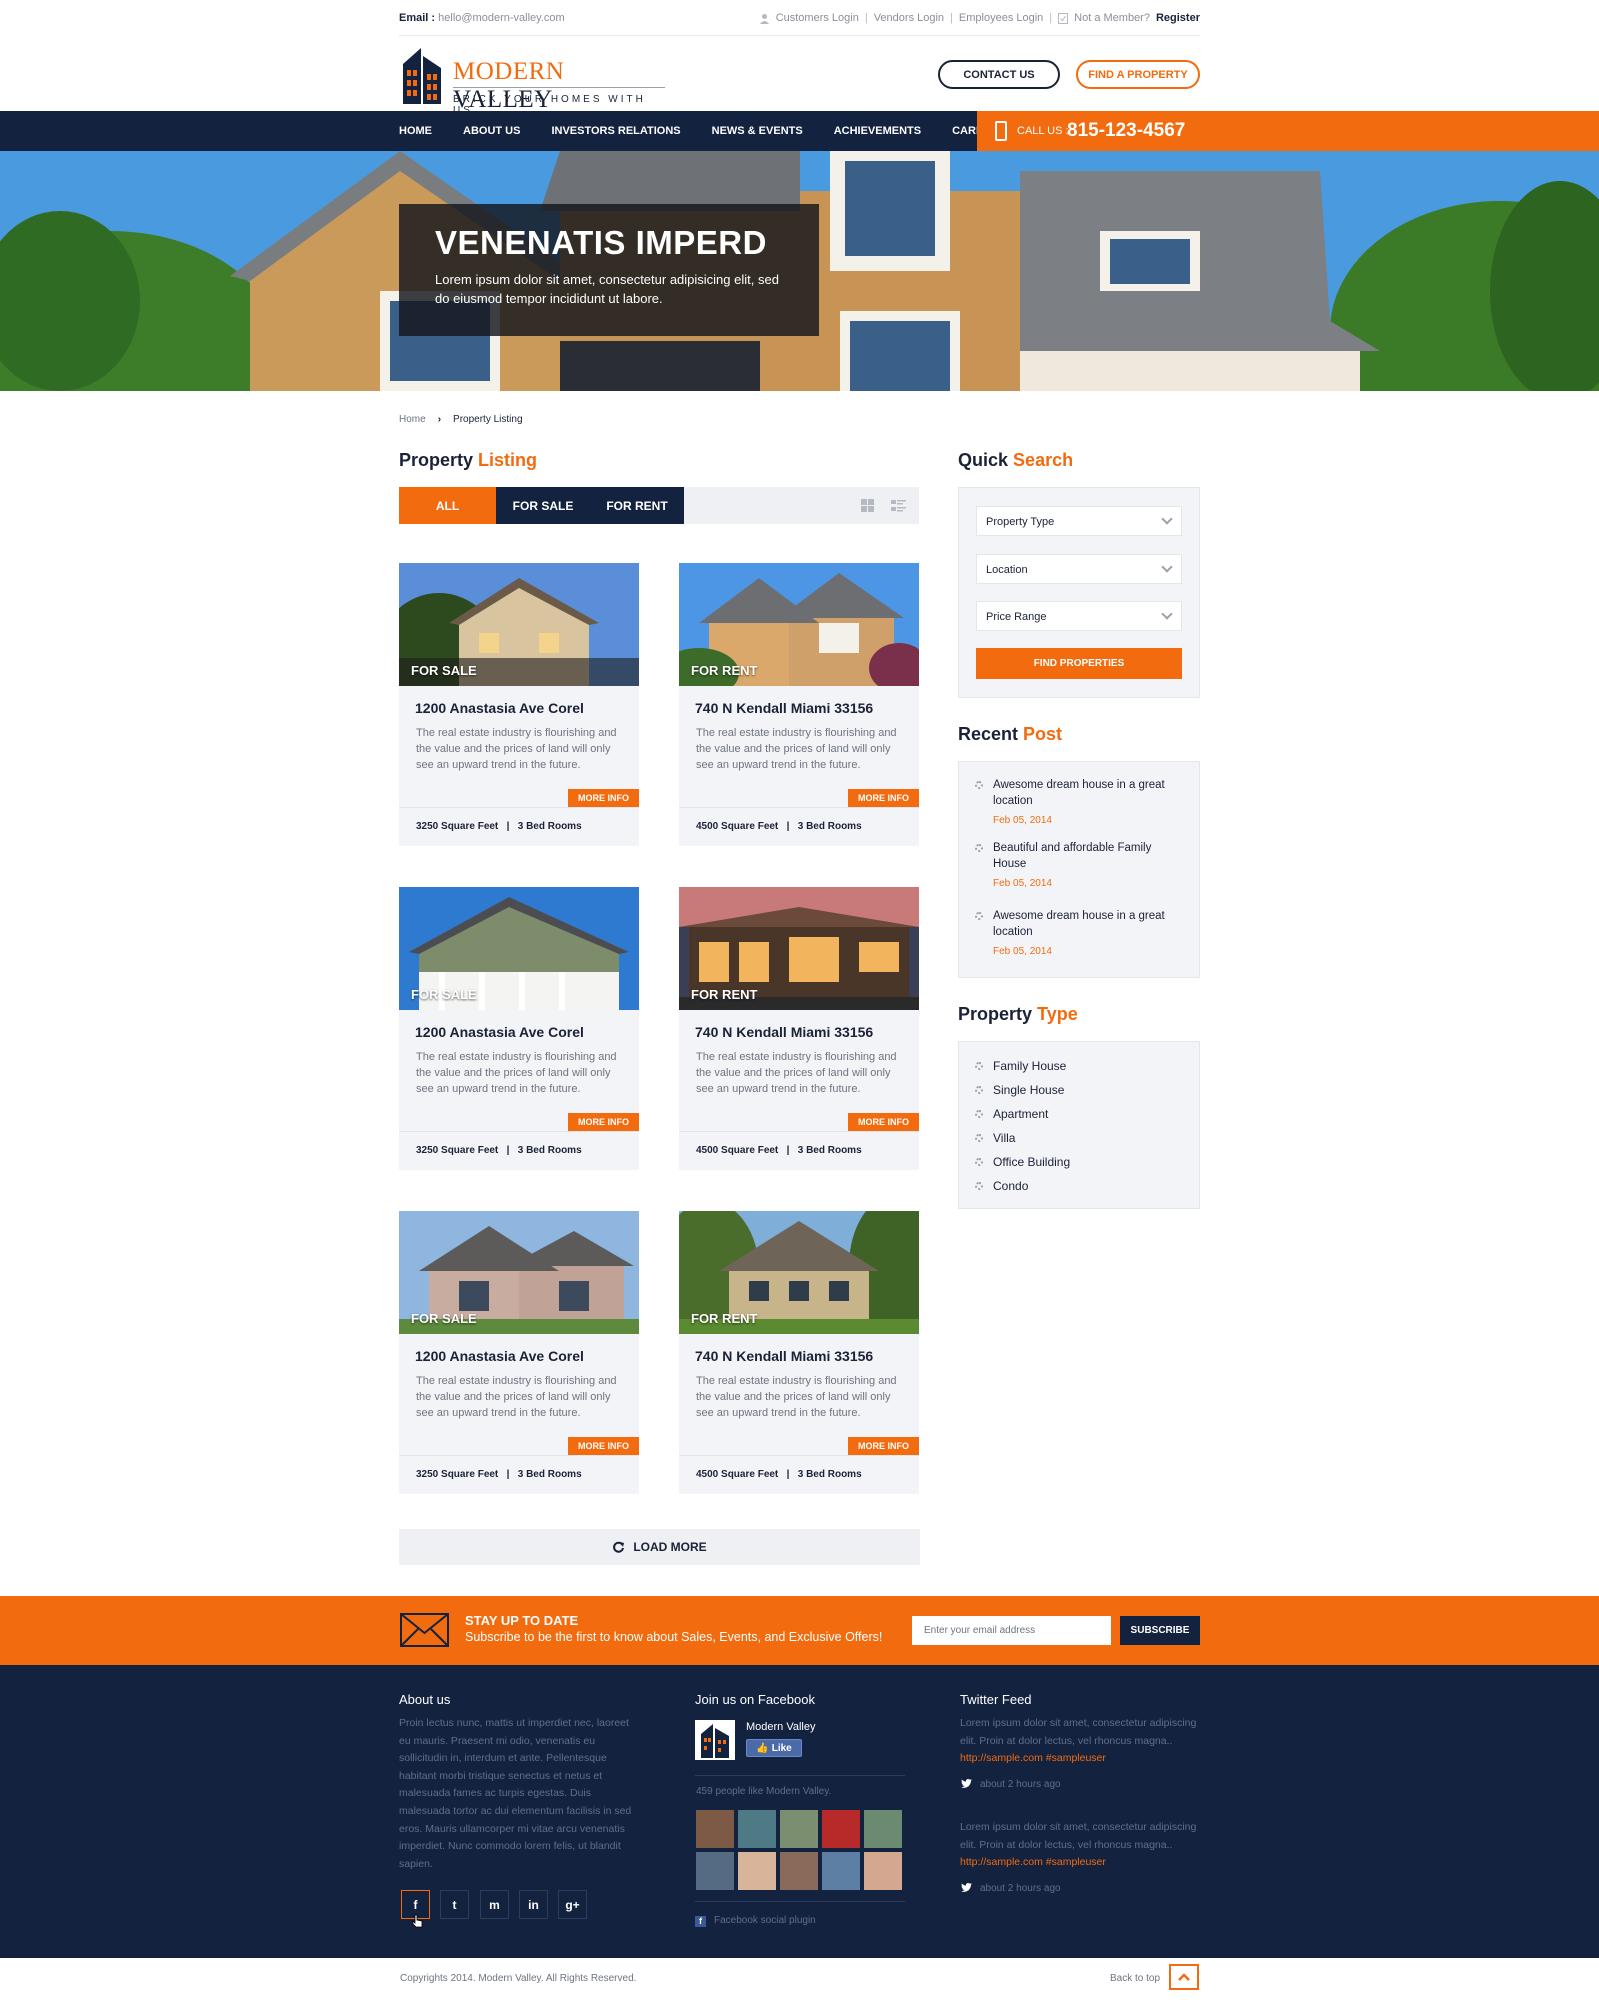 This screenshot has width=1599, height=2000. What do you see at coordinates (1138, 74) in the screenshot?
I see `find-property-button: FIND A PROPERTY` at bounding box center [1138, 74].